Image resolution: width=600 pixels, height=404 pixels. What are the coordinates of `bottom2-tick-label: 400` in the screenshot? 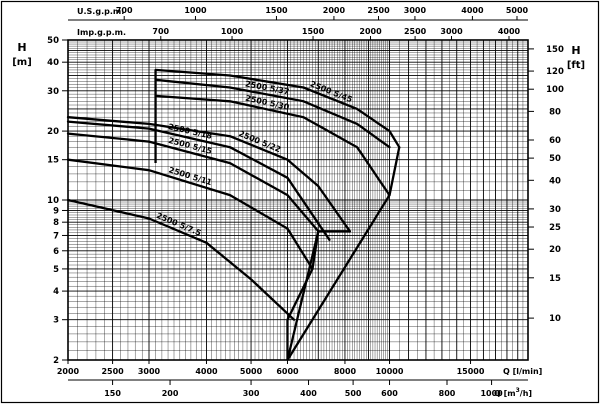 It's located at (308, 393).